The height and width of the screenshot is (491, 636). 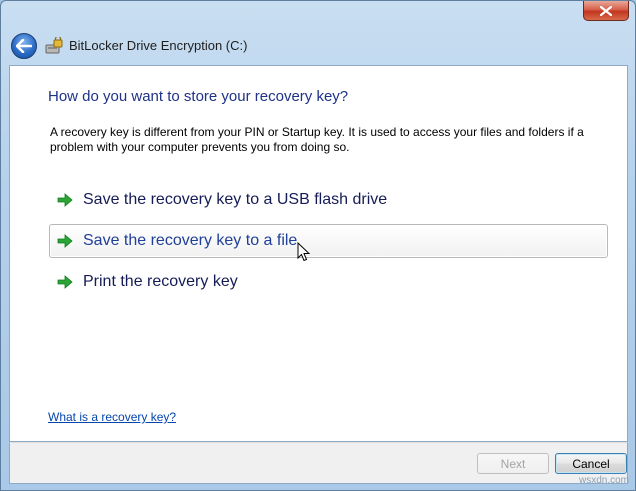 I want to click on option-print: Print the recovery key, so click(x=328, y=282).